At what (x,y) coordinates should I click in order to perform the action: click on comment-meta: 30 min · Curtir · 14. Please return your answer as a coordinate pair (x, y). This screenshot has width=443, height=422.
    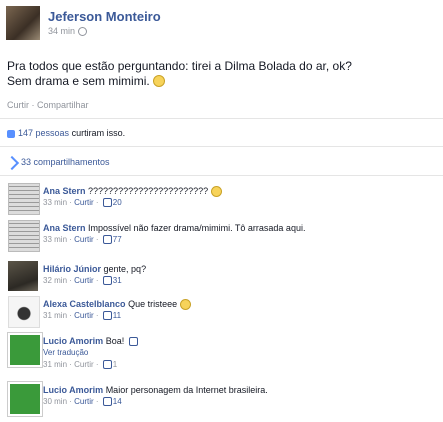
    Looking at the image, I should click on (82, 402).